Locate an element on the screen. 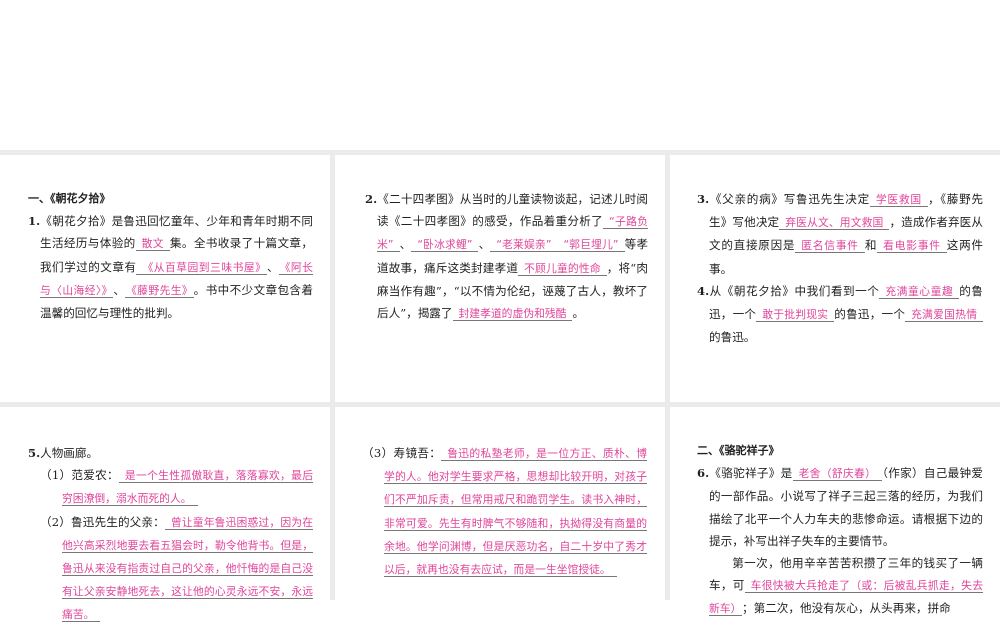 Image resolution: width=1000 pixels, height=627 pixels. question-text: 和 is located at coordinates (871, 245).